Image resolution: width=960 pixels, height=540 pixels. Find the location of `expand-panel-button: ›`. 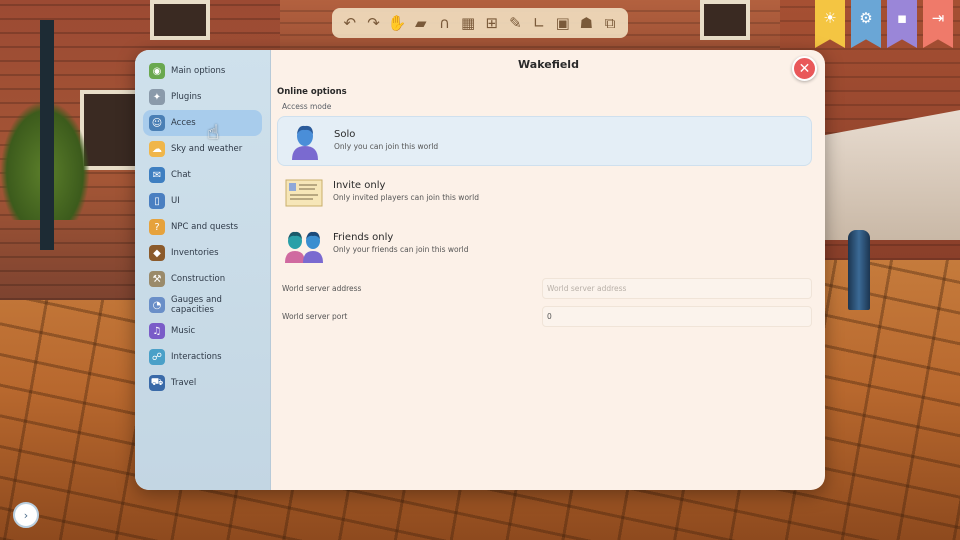

expand-panel-button: › is located at coordinates (26, 515).